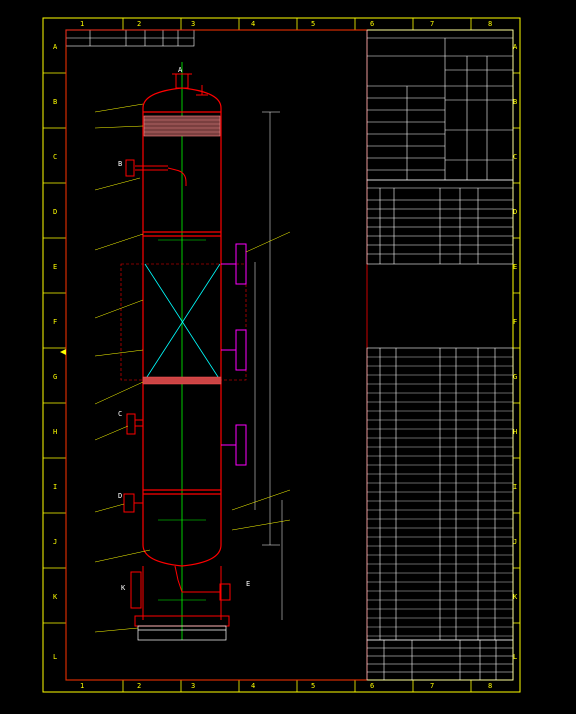 Image resolution: width=576 pixels, height=714 pixels. What do you see at coordinates (123, 588) in the screenshot?
I see `nozzle-callout-k: K` at bounding box center [123, 588].